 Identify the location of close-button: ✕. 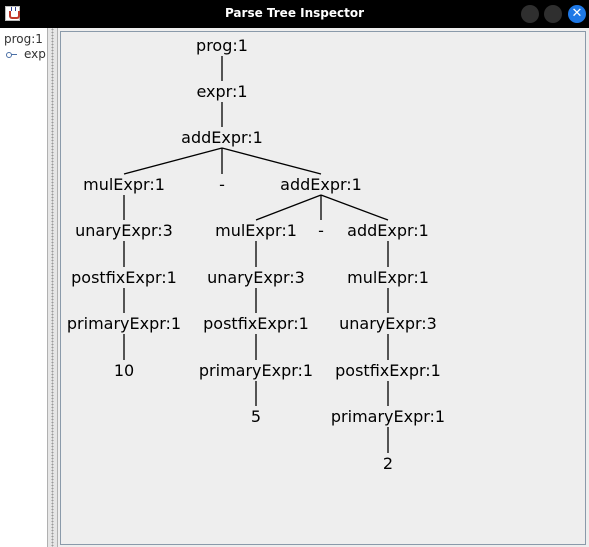
(577, 14).